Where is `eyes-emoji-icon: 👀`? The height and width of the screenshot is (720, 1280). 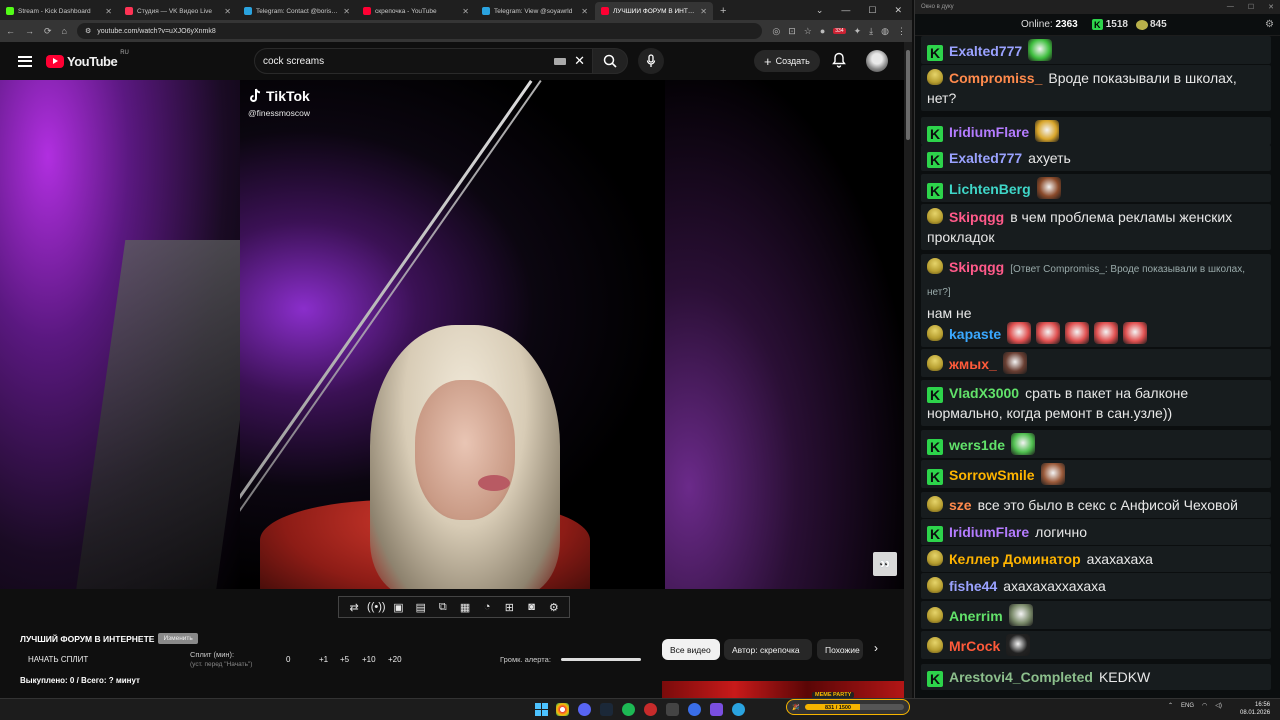 eyes-emoji-icon: 👀 is located at coordinates (885, 564).